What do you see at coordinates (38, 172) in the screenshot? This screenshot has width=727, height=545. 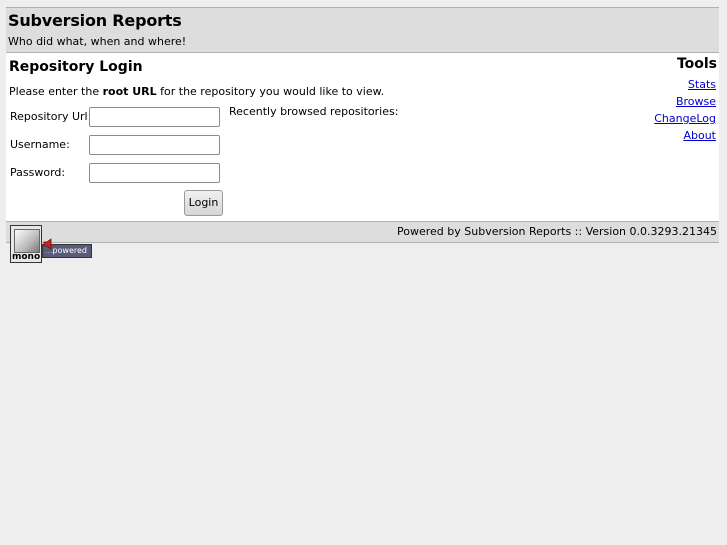 I see `password-label: Password:` at bounding box center [38, 172].